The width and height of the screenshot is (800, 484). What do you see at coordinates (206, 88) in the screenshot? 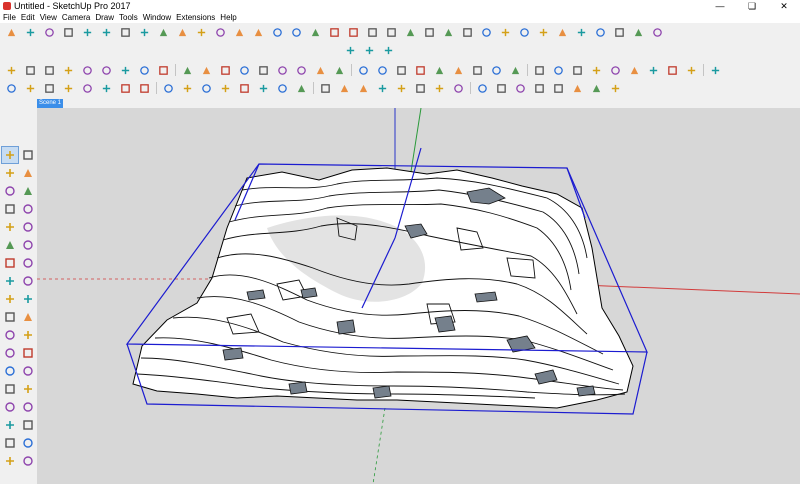
I see `model-info-icon` at bounding box center [206, 88].